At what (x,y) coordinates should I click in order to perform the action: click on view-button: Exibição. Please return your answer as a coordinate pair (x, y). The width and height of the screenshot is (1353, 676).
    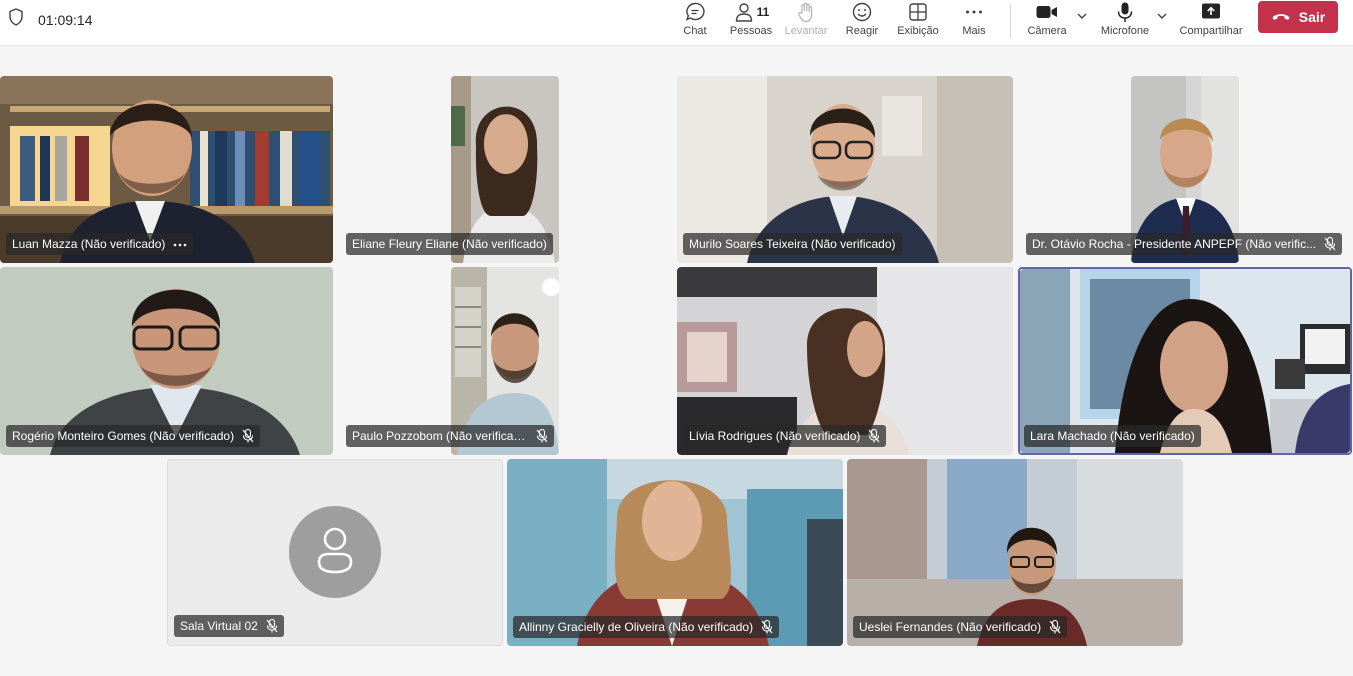
    Looking at the image, I should click on (918, 23).